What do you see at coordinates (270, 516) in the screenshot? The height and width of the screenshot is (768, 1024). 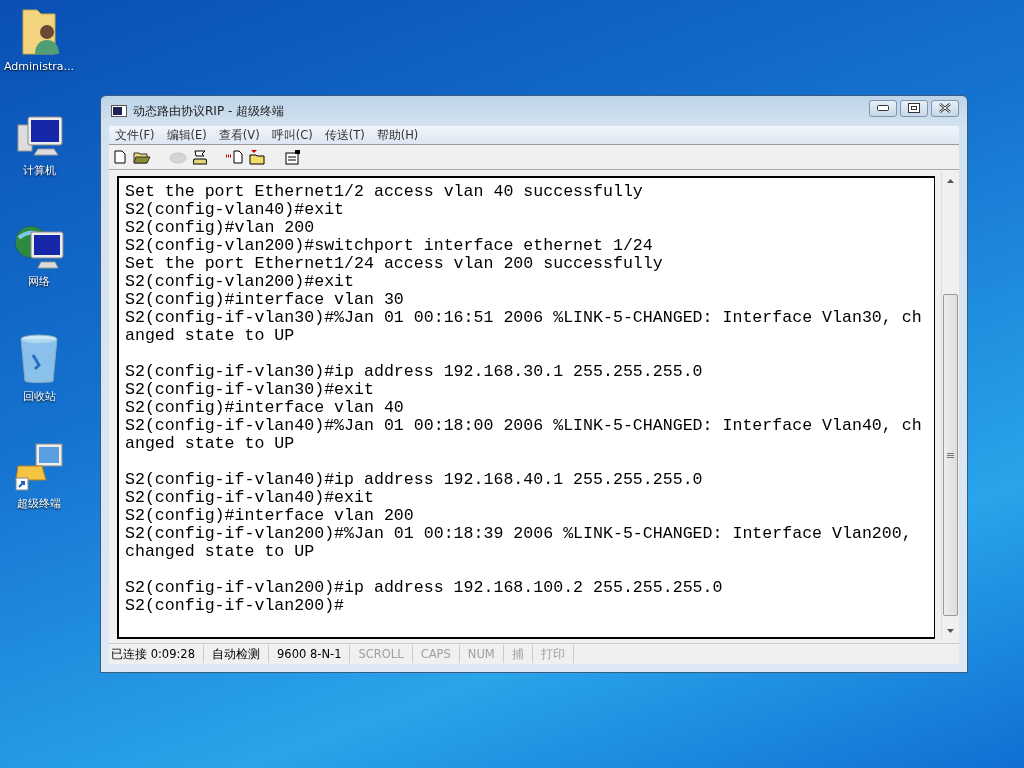 I see `terminal-line: S2(config)#interface vlan 200` at bounding box center [270, 516].